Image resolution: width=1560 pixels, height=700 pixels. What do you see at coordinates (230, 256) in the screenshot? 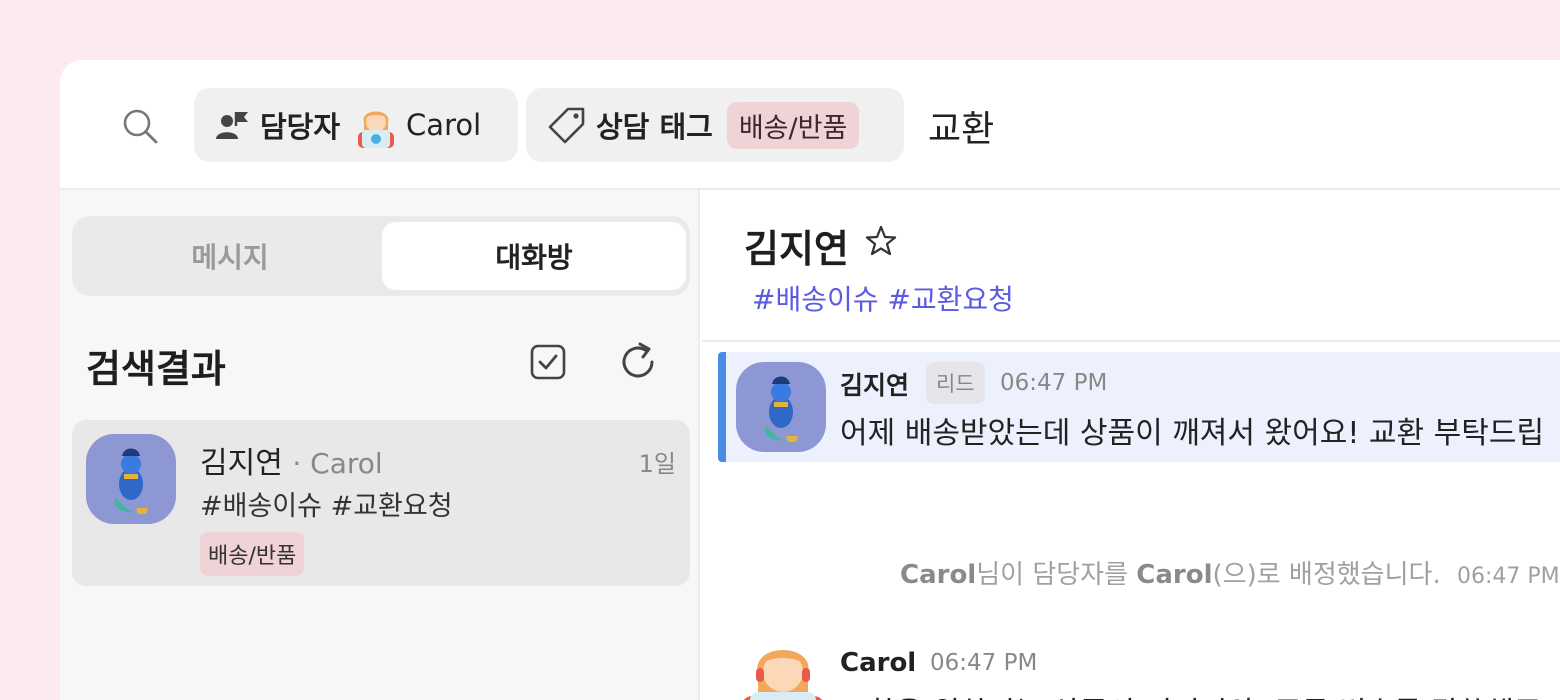
I see `tab-messages: 메시지` at bounding box center [230, 256].